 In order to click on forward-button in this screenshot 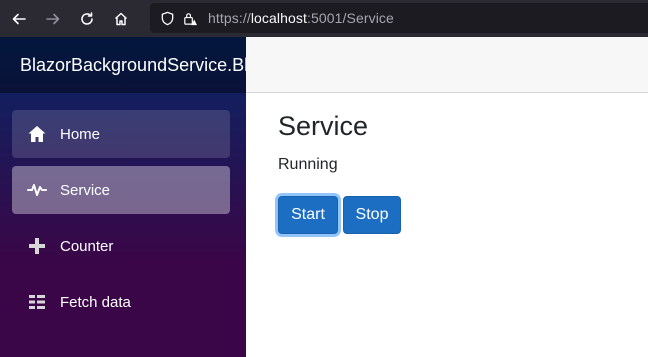, I will do `click(53, 19)`.